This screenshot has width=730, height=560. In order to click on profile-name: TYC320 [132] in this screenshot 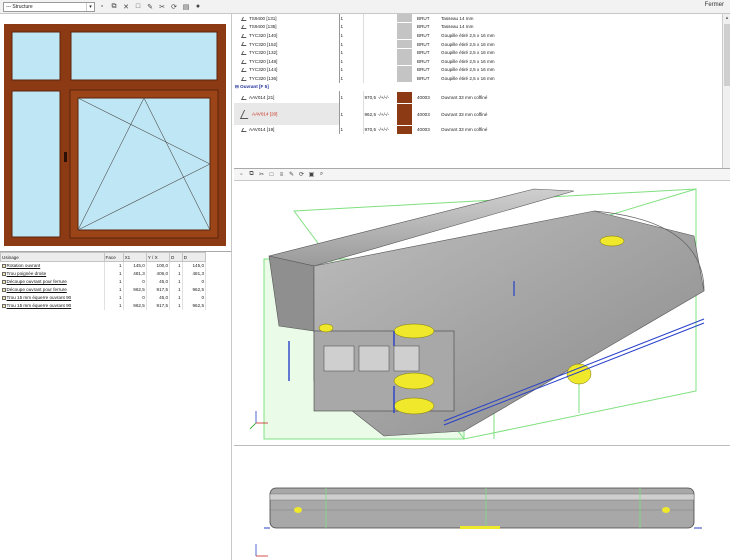, I will do `click(263, 53)`.